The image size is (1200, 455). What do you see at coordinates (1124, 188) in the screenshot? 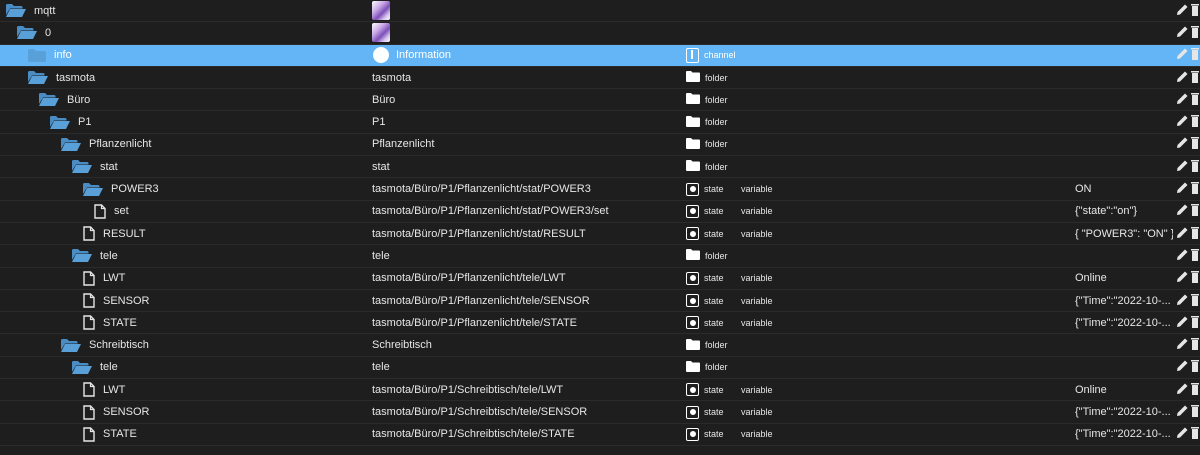
I see `object-value-cell: ON` at bounding box center [1124, 188].